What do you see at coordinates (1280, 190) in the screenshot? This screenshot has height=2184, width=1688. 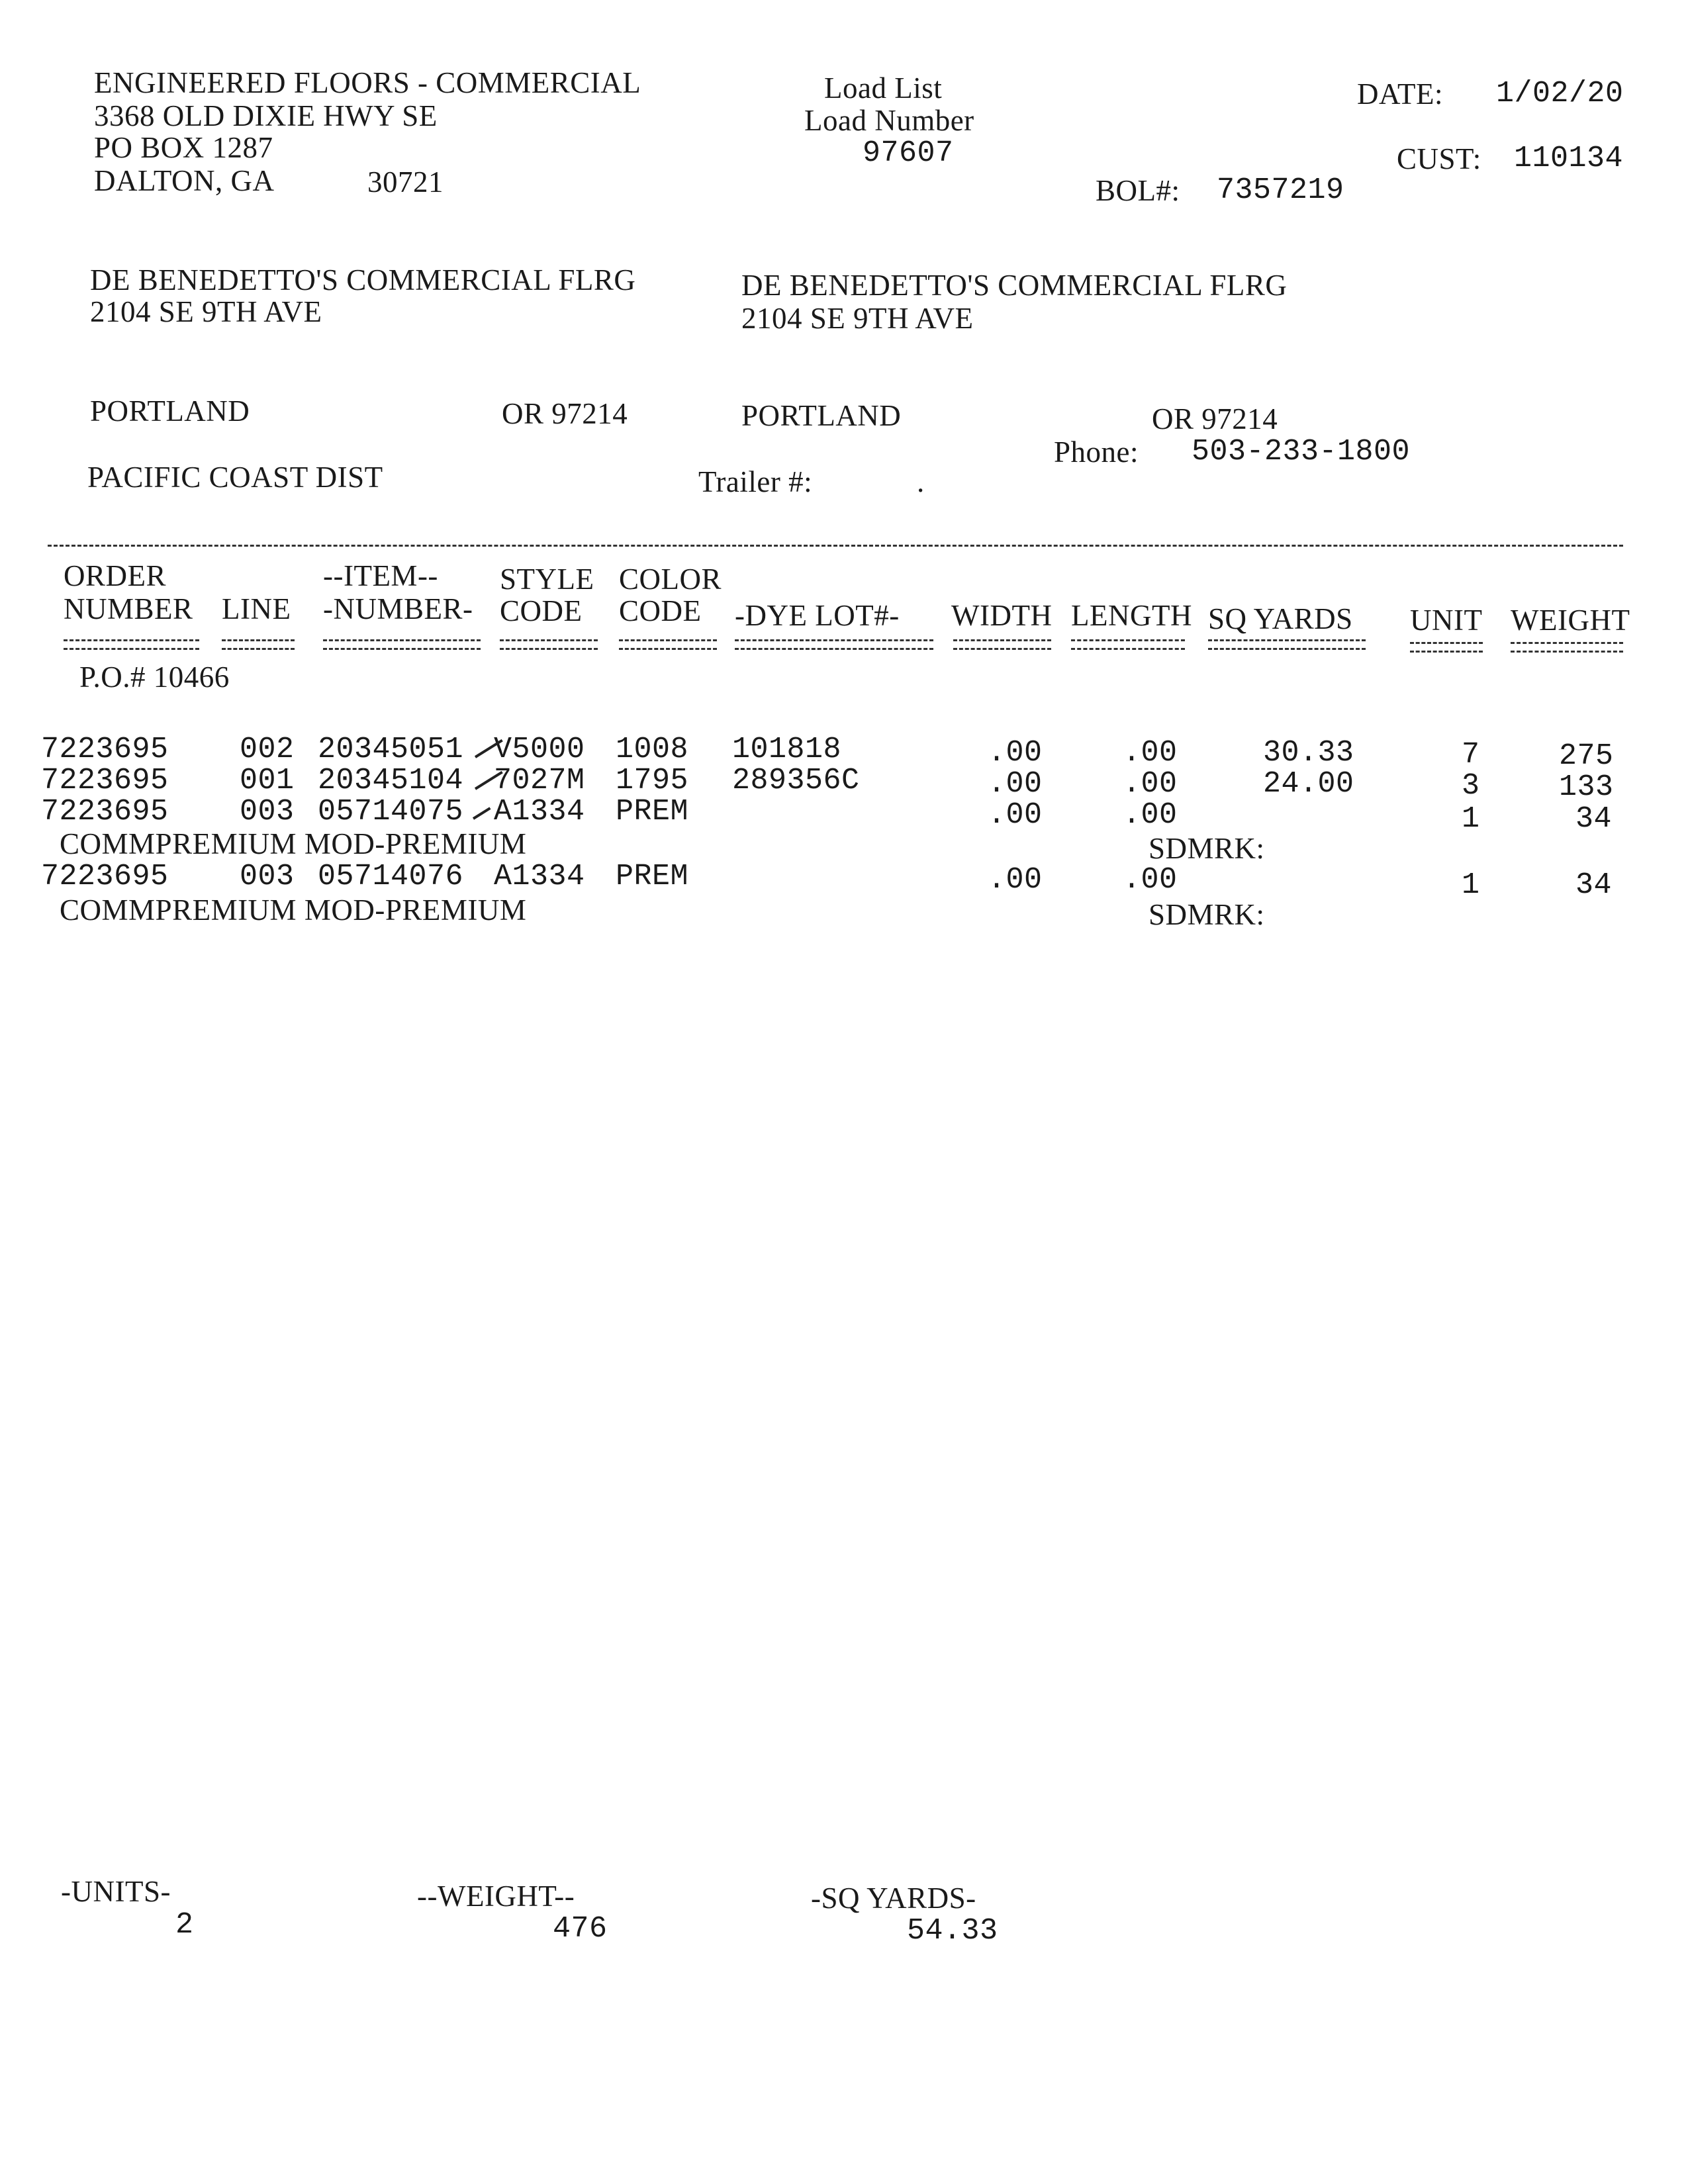 I see `bol-value: 7357219` at bounding box center [1280, 190].